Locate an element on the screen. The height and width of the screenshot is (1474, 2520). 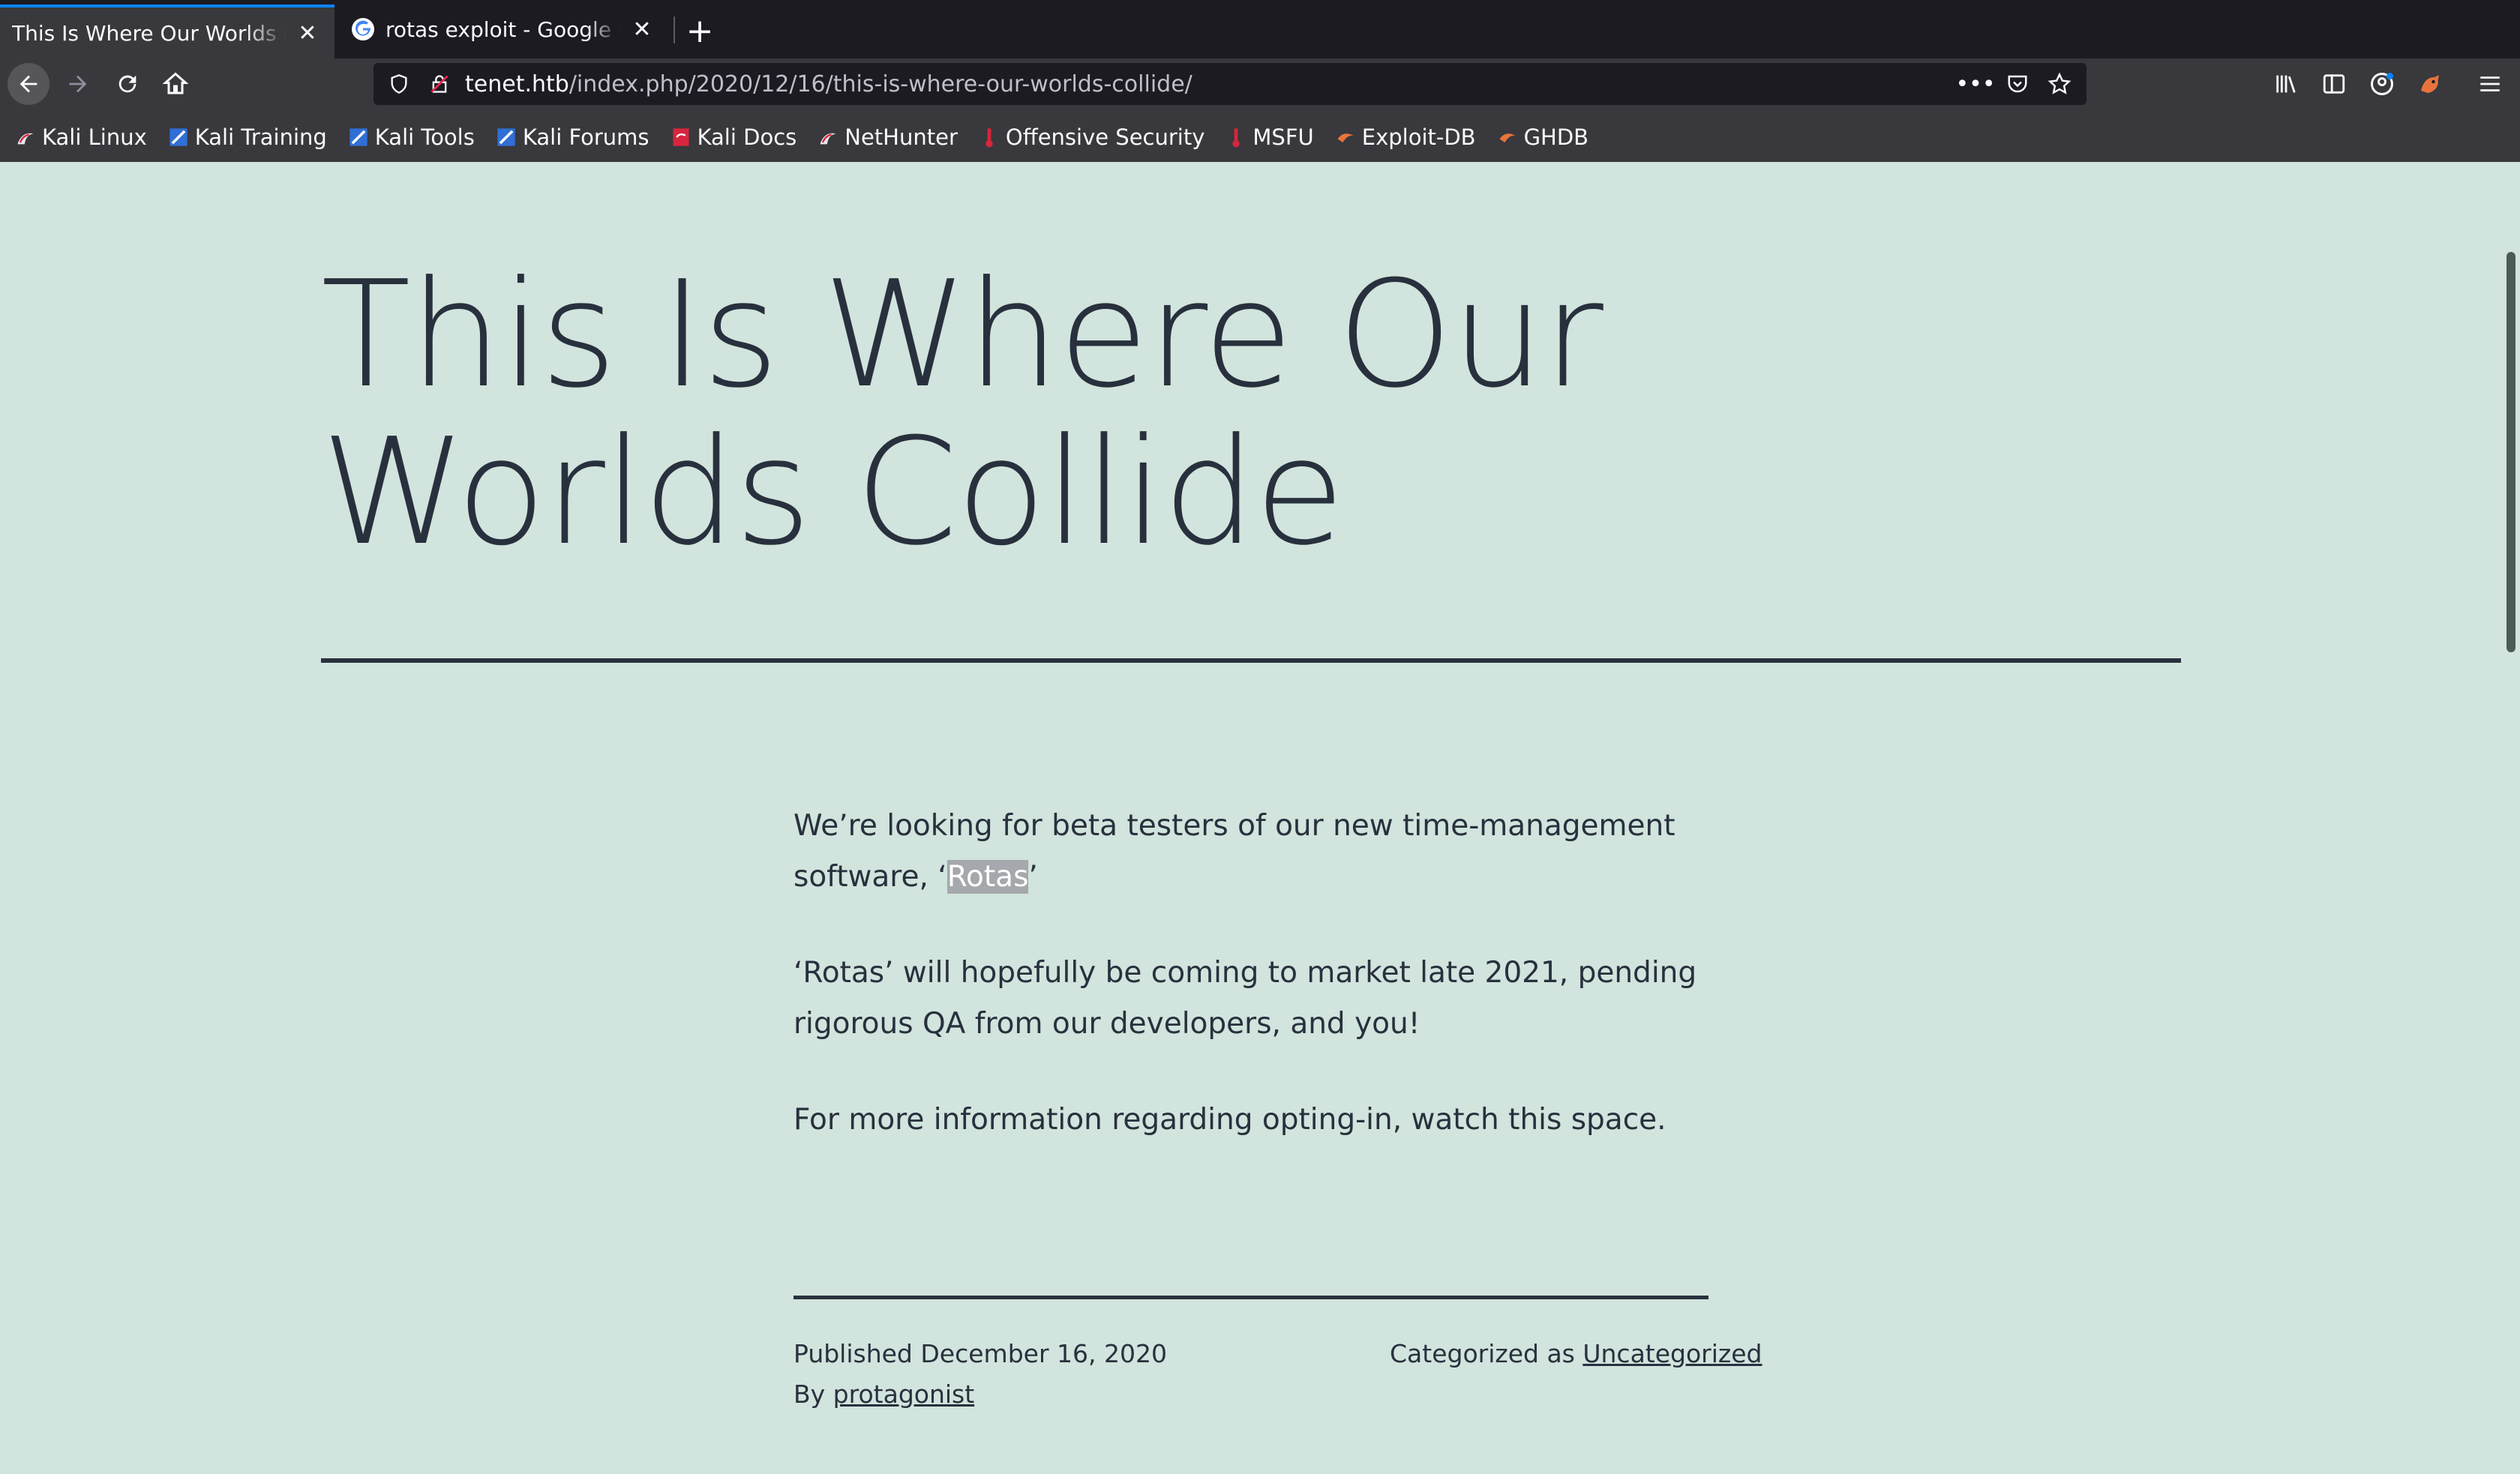
bookmark-label: Kali Training is located at coordinates (260, 137).